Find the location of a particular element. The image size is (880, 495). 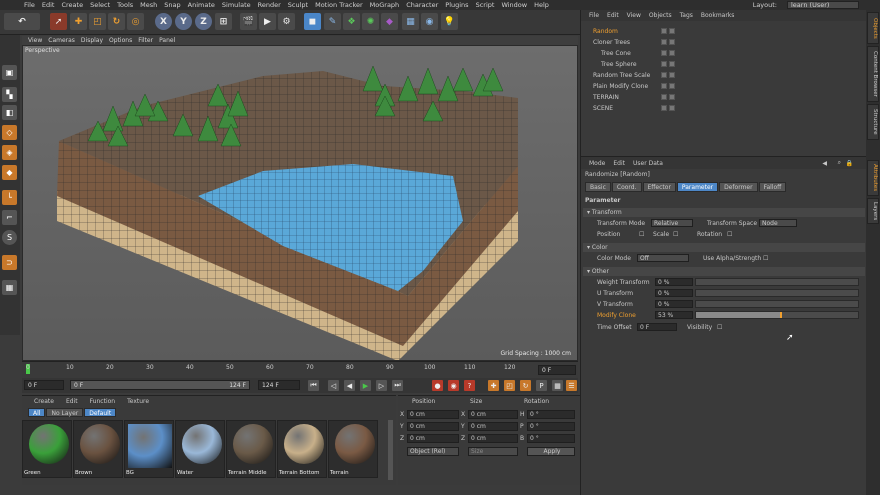

menu-file: File is located at coordinates (29, 5).